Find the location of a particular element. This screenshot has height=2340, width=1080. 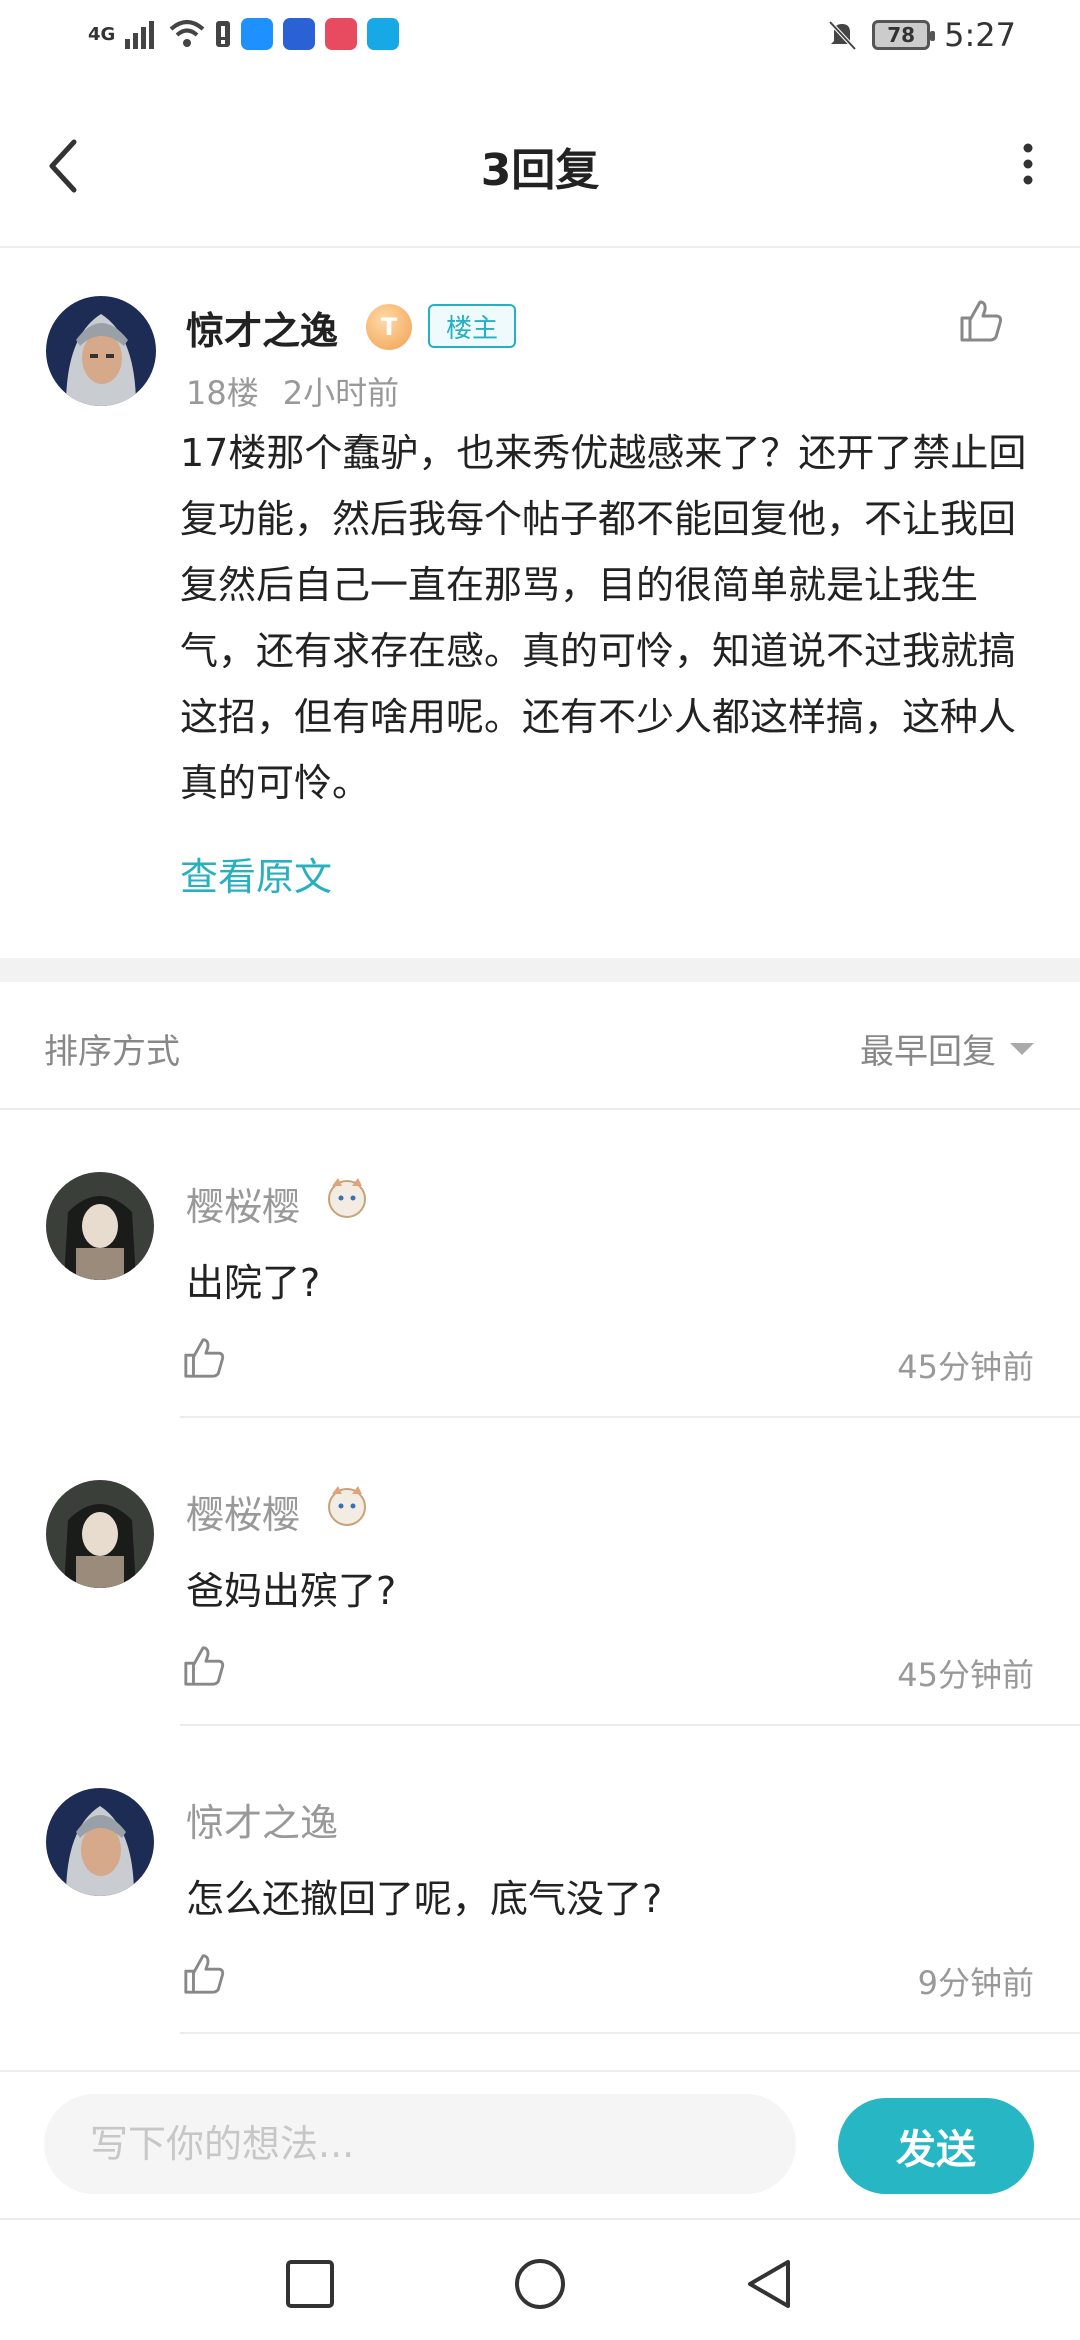

reply-text: 出院了? is located at coordinates (253, 1283).